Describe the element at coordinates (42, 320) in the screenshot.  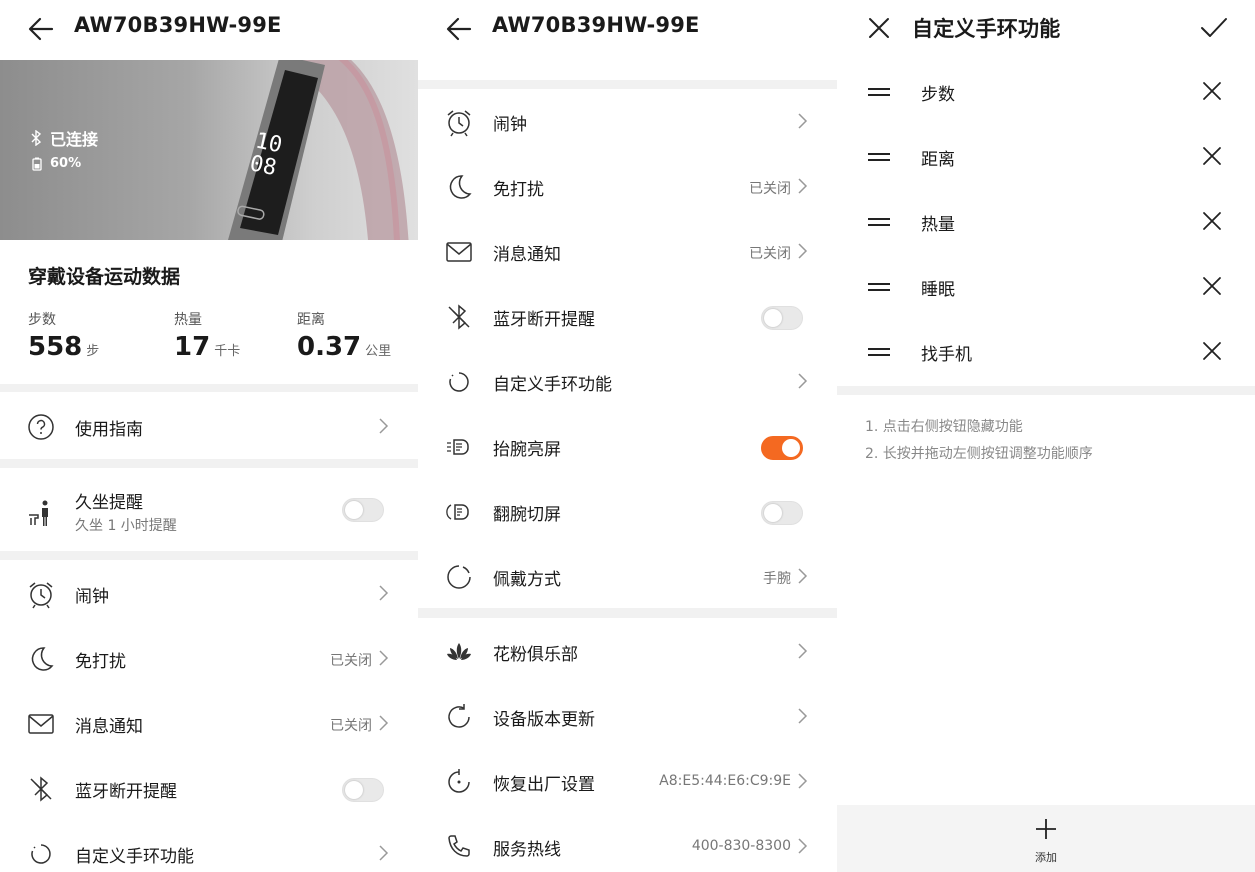
I see `stat-label-steps: 步数` at that location.